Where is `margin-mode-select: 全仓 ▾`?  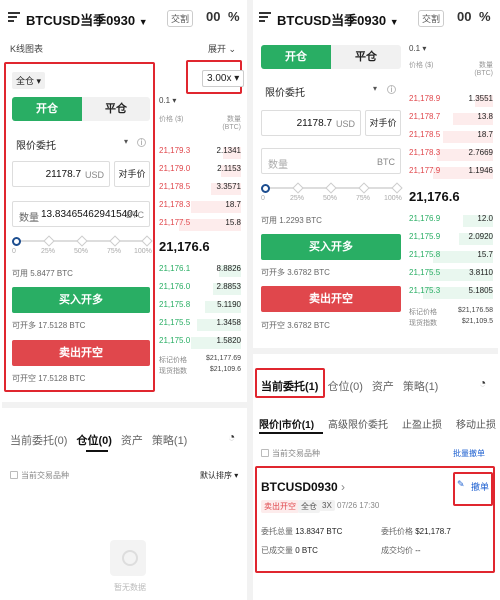 margin-mode-select: 全仓 ▾ is located at coordinates (29, 80).